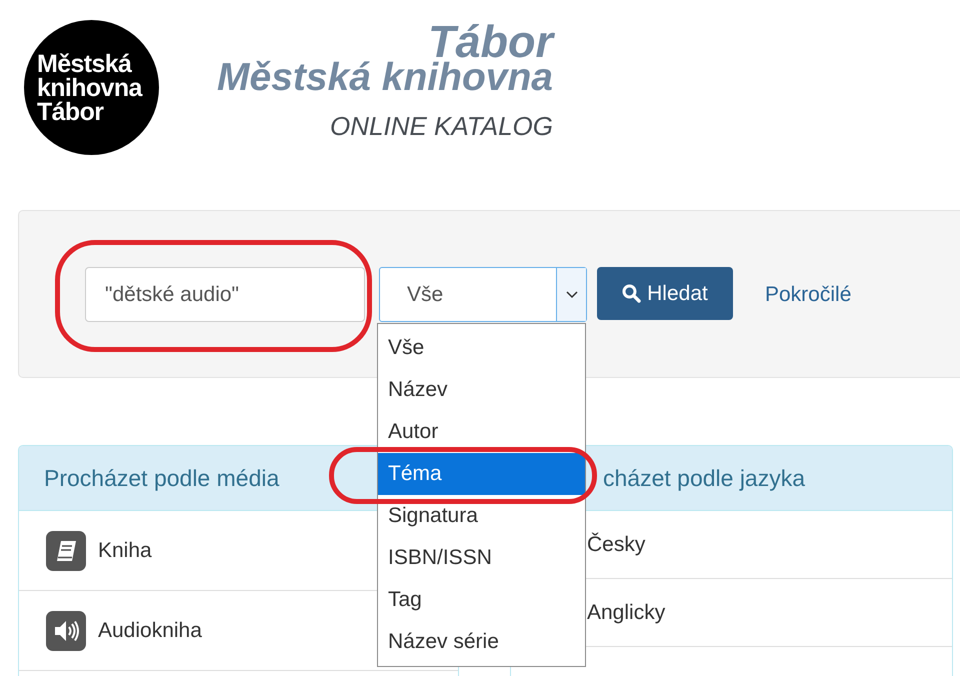 The width and height of the screenshot is (960, 676). Describe the element at coordinates (571, 294) in the screenshot. I see `chevron-down-icon` at that location.